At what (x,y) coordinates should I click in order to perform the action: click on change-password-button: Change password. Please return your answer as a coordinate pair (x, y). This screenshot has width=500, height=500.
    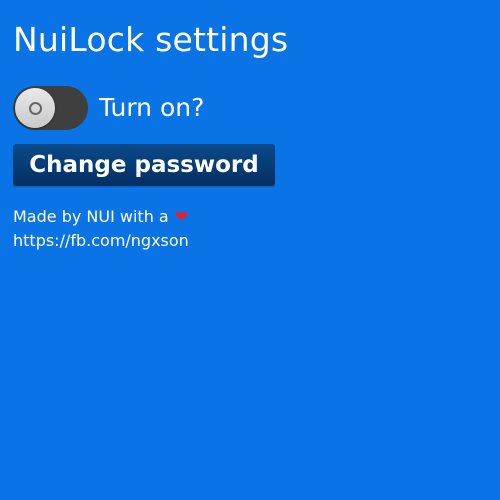
    Looking at the image, I should click on (144, 165).